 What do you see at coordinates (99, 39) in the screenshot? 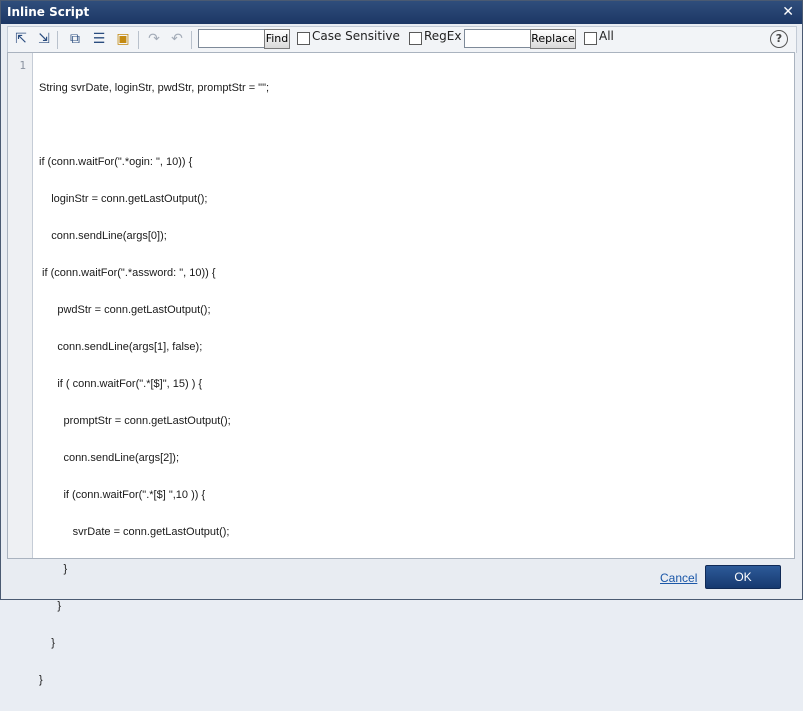
I see `indent-icon: ☰` at bounding box center [99, 39].